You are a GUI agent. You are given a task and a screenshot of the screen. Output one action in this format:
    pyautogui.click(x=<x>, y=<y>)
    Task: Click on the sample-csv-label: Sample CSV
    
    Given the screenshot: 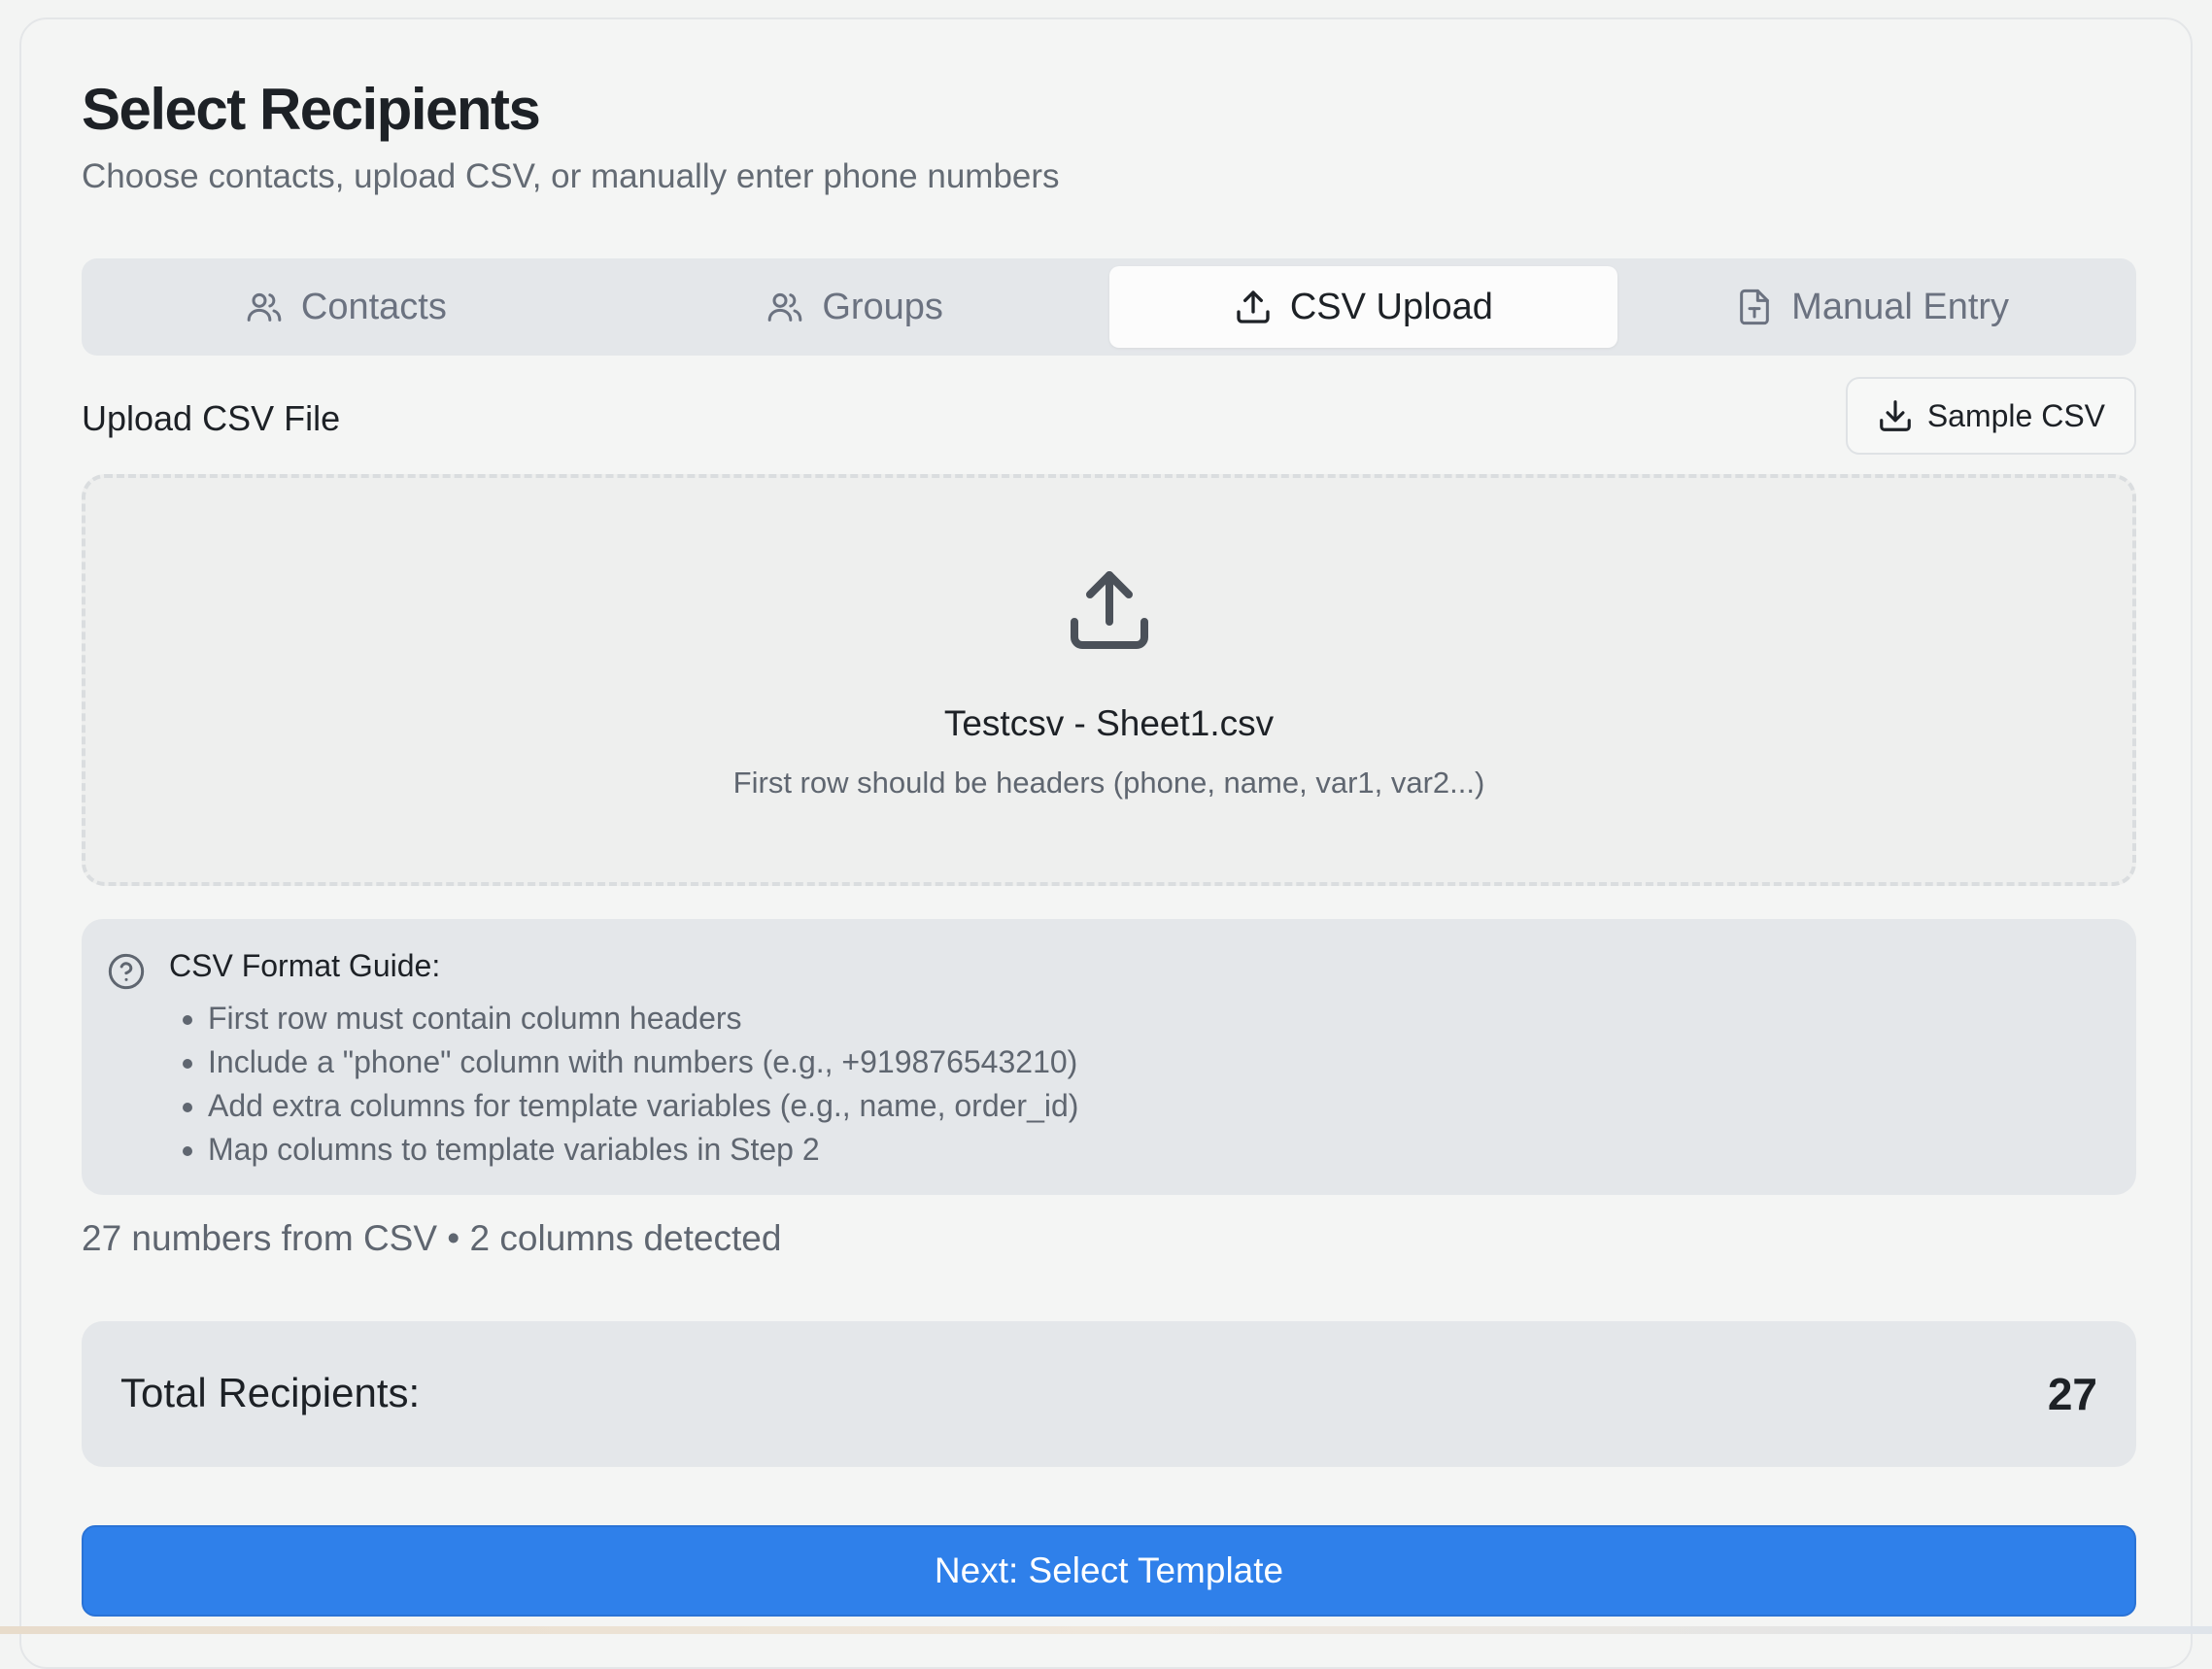 What is the action you would take?
    pyautogui.click(x=2016, y=415)
    